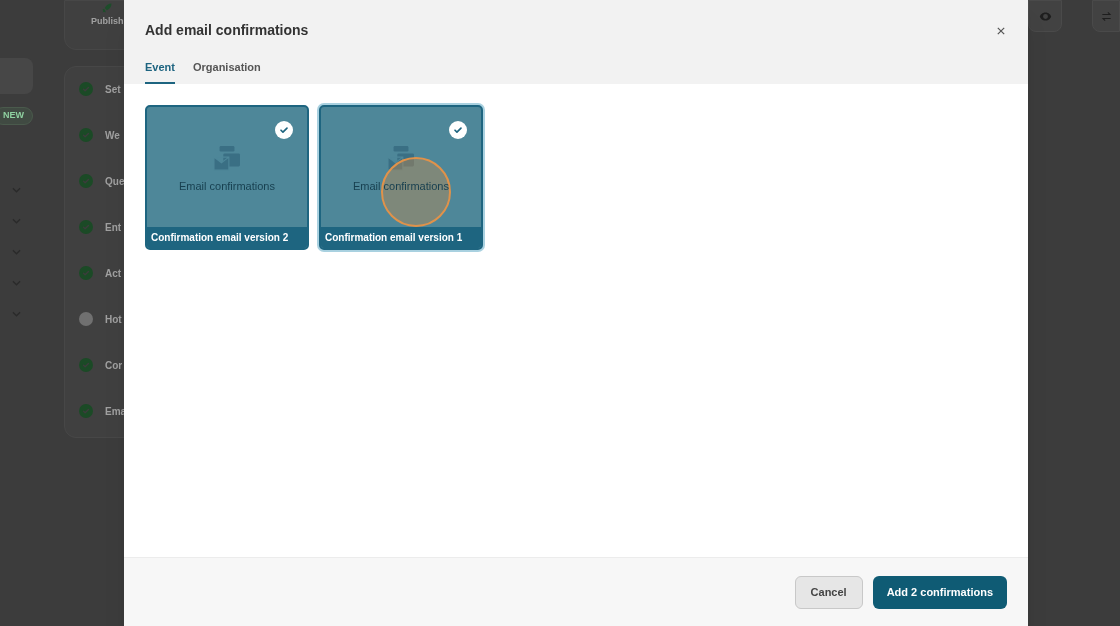 Image resolution: width=1120 pixels, height=626 pixels. Describe the element at coordinates (401, 177) in the screenshot. I see `template-card: Email confirmations Confirmation email version 1` at that location.